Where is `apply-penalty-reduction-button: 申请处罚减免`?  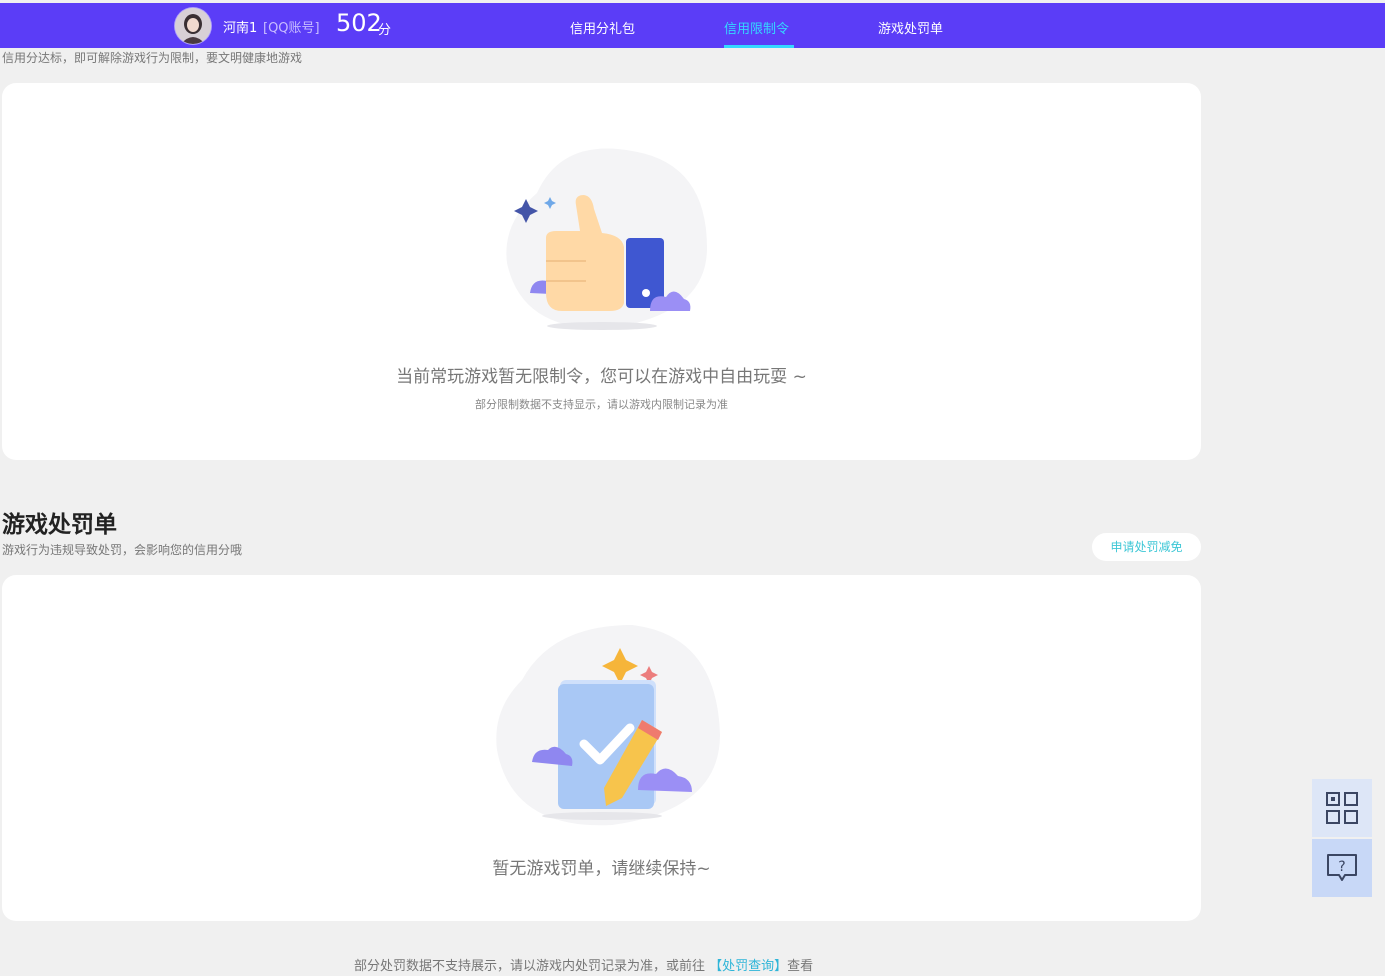
apply-penalty-reduction-button: 申请处罚减免 is located at coordinates (1146, 547).